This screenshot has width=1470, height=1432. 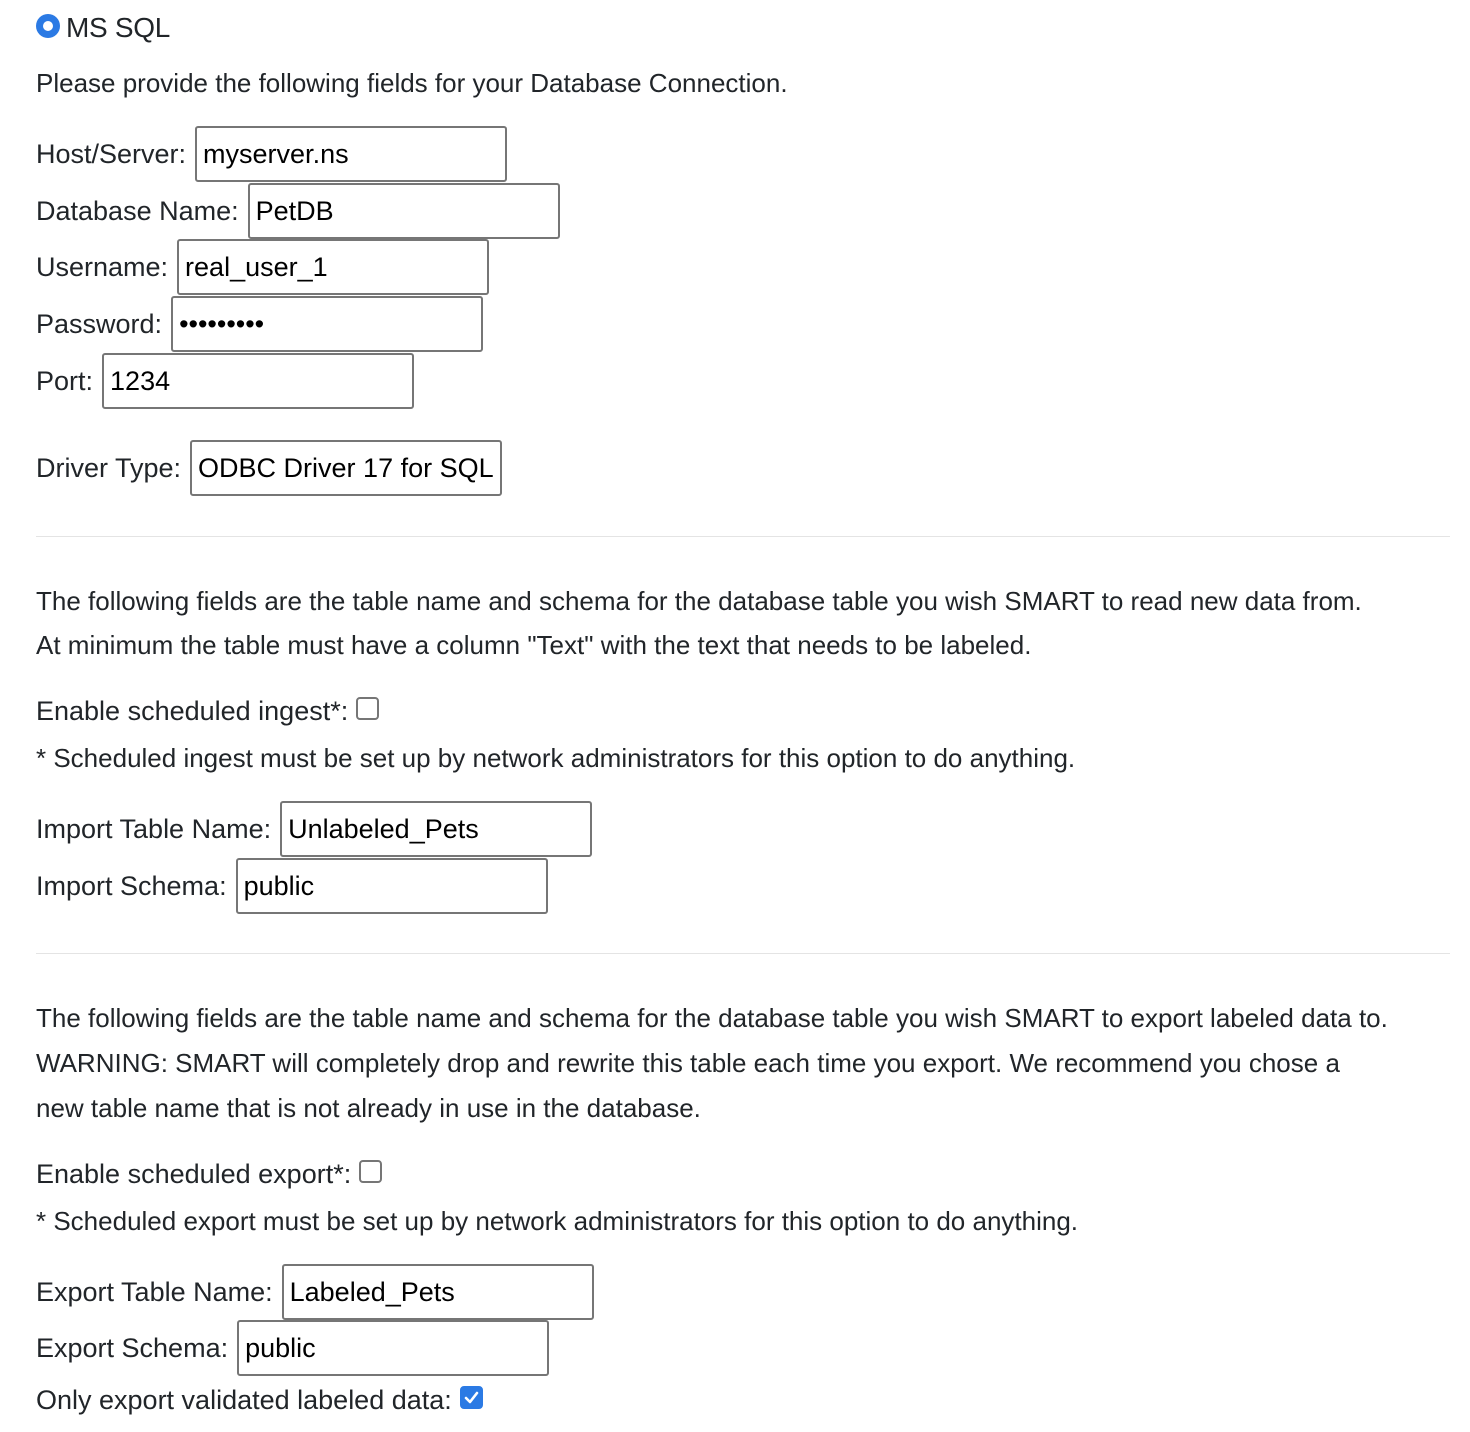 I want to click on scheduled-export-label: Enable scheduled export*:, so click(x=194, y=1173).